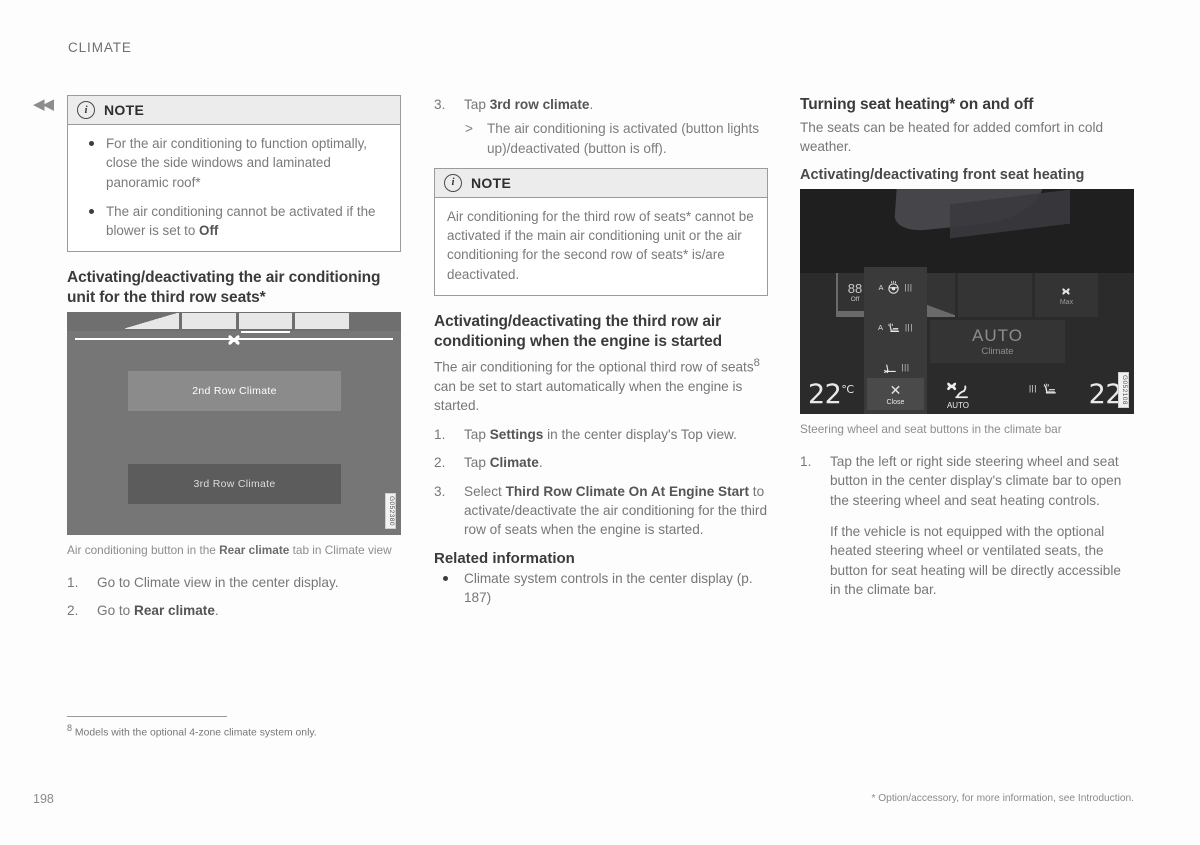 The width and height of the screenshot is (1200, 845). What do you see at coordinates (1106, 394) in the screenshot?
I see `passenger-temperature: 22` at bounding box center [1106, 394].